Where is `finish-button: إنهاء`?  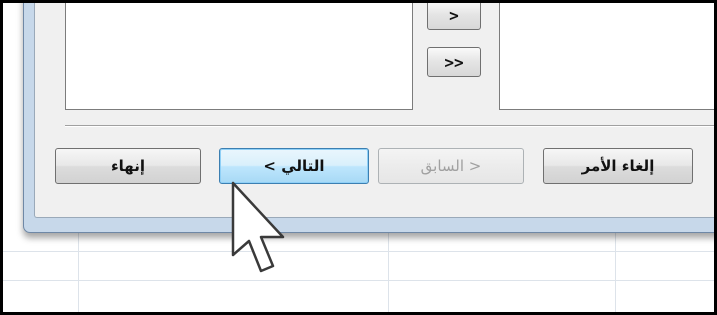 finish-button: إنهاء is located at coordinates (128, 166).